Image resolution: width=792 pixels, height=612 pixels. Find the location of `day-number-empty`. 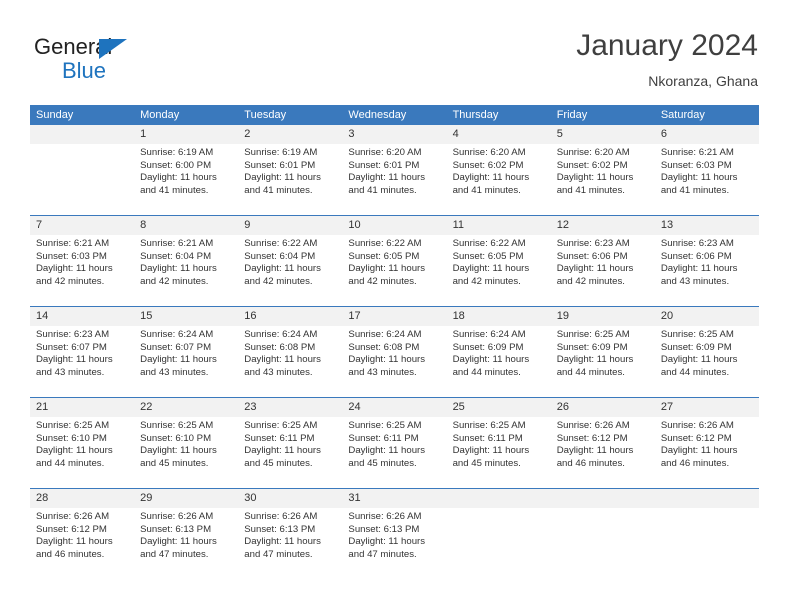

day-number-empty is located at coordinates (603, 498).